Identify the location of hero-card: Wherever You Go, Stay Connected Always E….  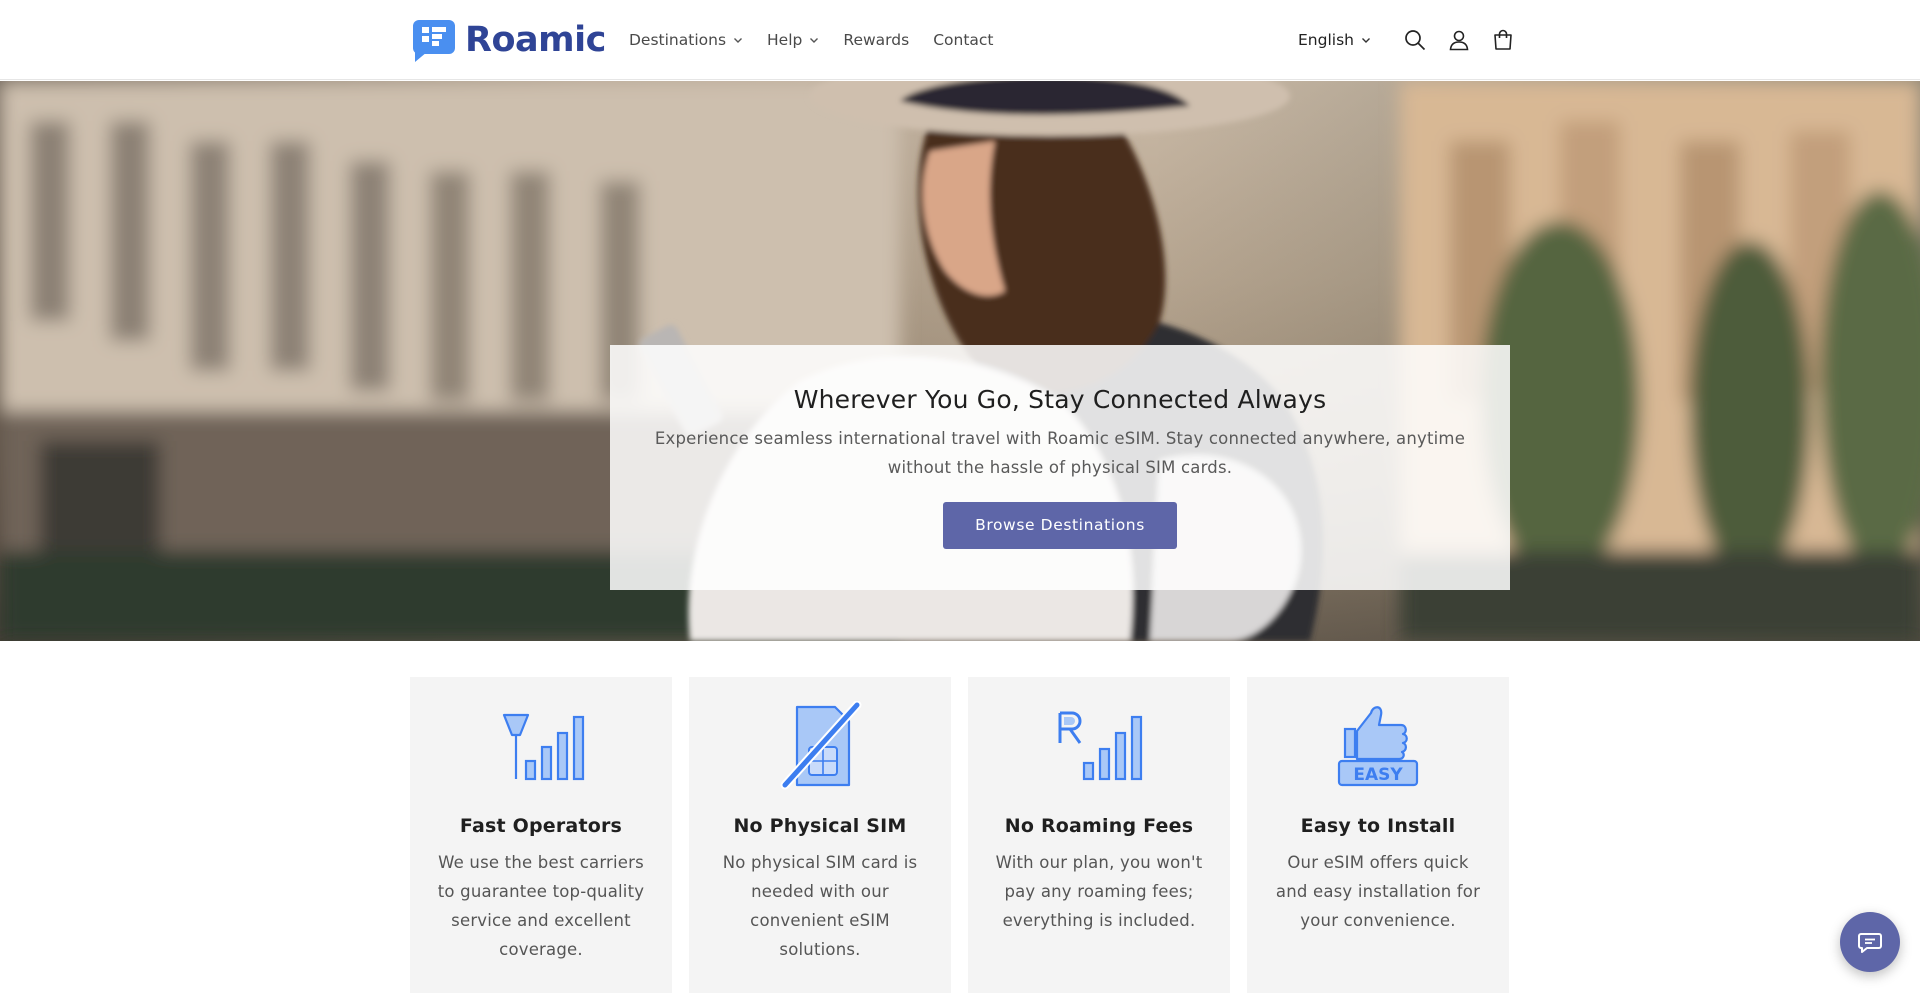
(1060, 467).